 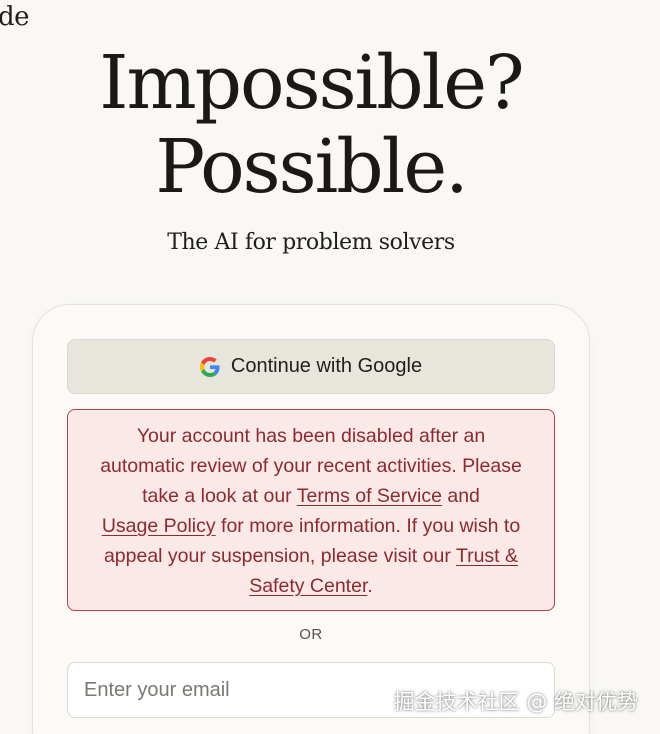 I want to click on continue-with-google-button: Continue with Google, so click(x=311, y=366).